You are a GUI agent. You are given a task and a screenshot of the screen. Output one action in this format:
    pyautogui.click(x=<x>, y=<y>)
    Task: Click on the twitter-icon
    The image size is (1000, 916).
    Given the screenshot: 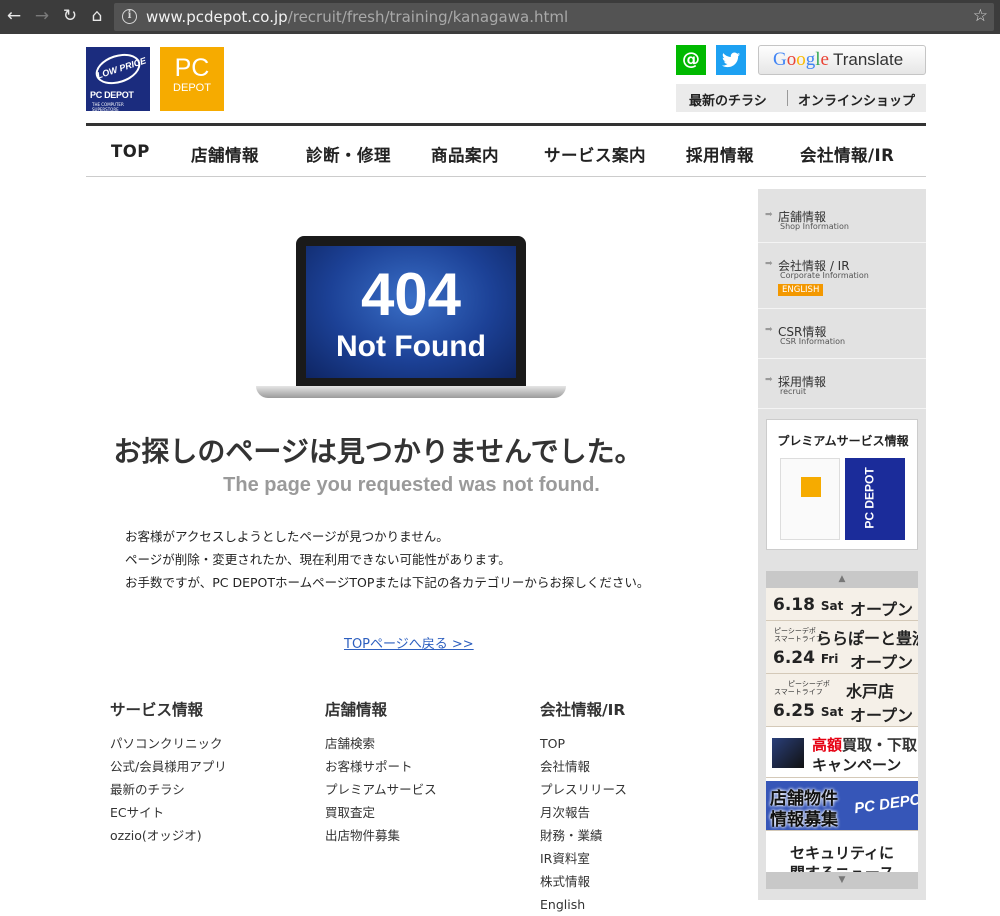 What is the action you would take?
    pyautogui.click(x=731, y=60)
    